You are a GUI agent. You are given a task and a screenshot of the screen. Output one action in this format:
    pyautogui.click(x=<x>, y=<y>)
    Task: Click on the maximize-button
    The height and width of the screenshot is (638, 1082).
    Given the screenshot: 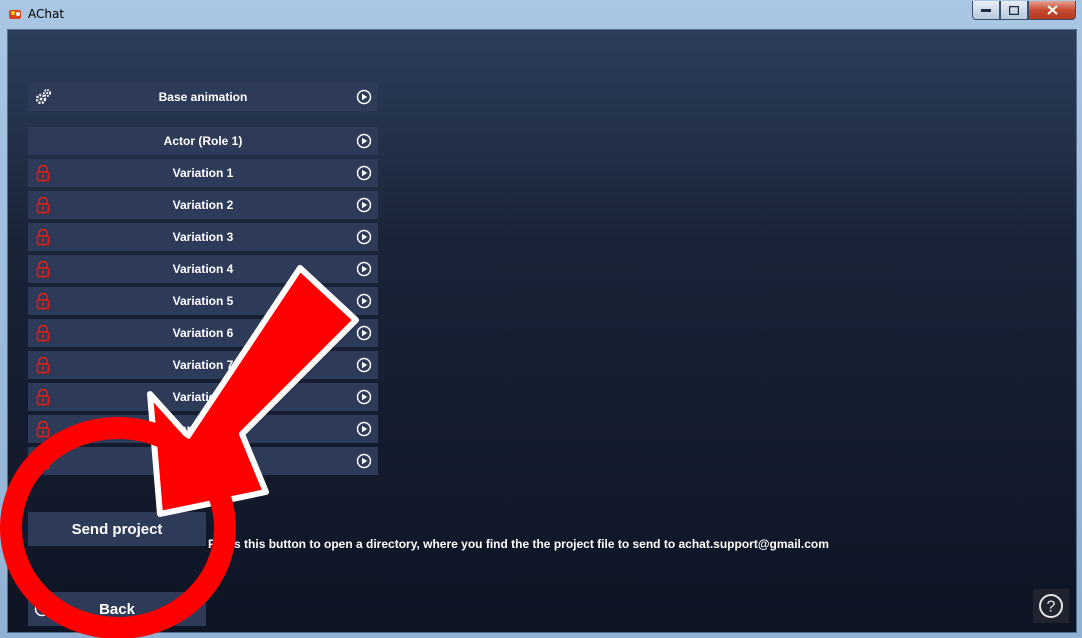 What is the action you would take?
    pyautogui.click(x=1014, y=10)
    